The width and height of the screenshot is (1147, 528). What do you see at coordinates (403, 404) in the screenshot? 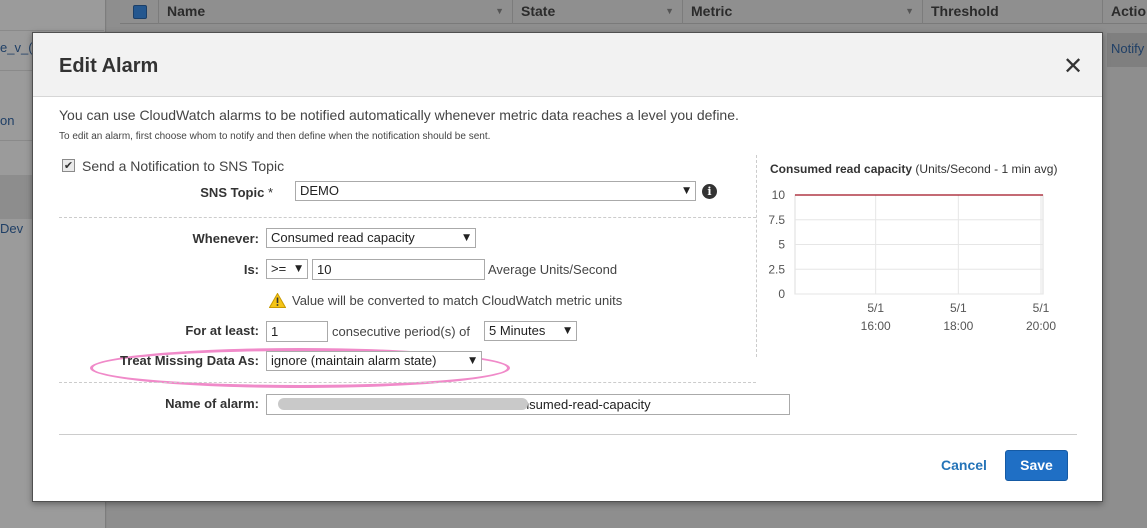
I see `redacted-text` at bounding box center [403, 404].